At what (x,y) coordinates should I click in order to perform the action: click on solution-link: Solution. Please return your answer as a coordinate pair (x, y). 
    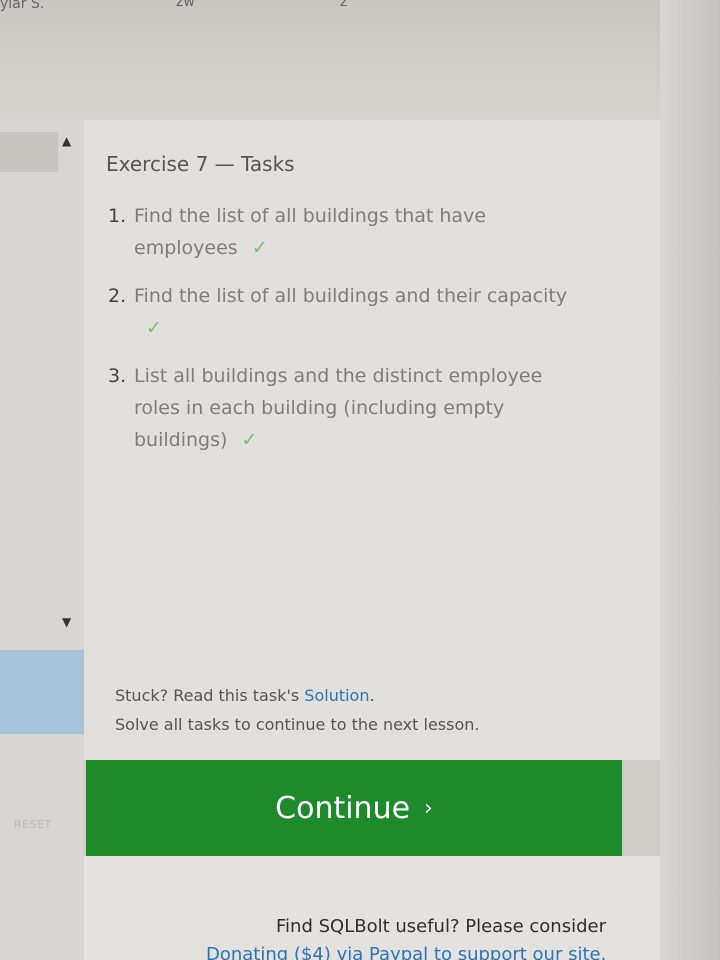
    Looking at the image, I should click on (336, 695).